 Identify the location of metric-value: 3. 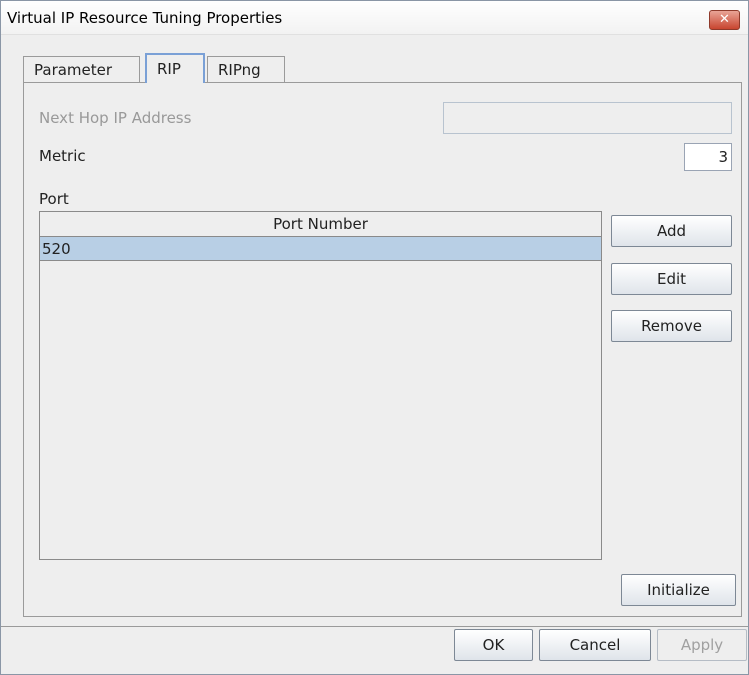
(723, 157).